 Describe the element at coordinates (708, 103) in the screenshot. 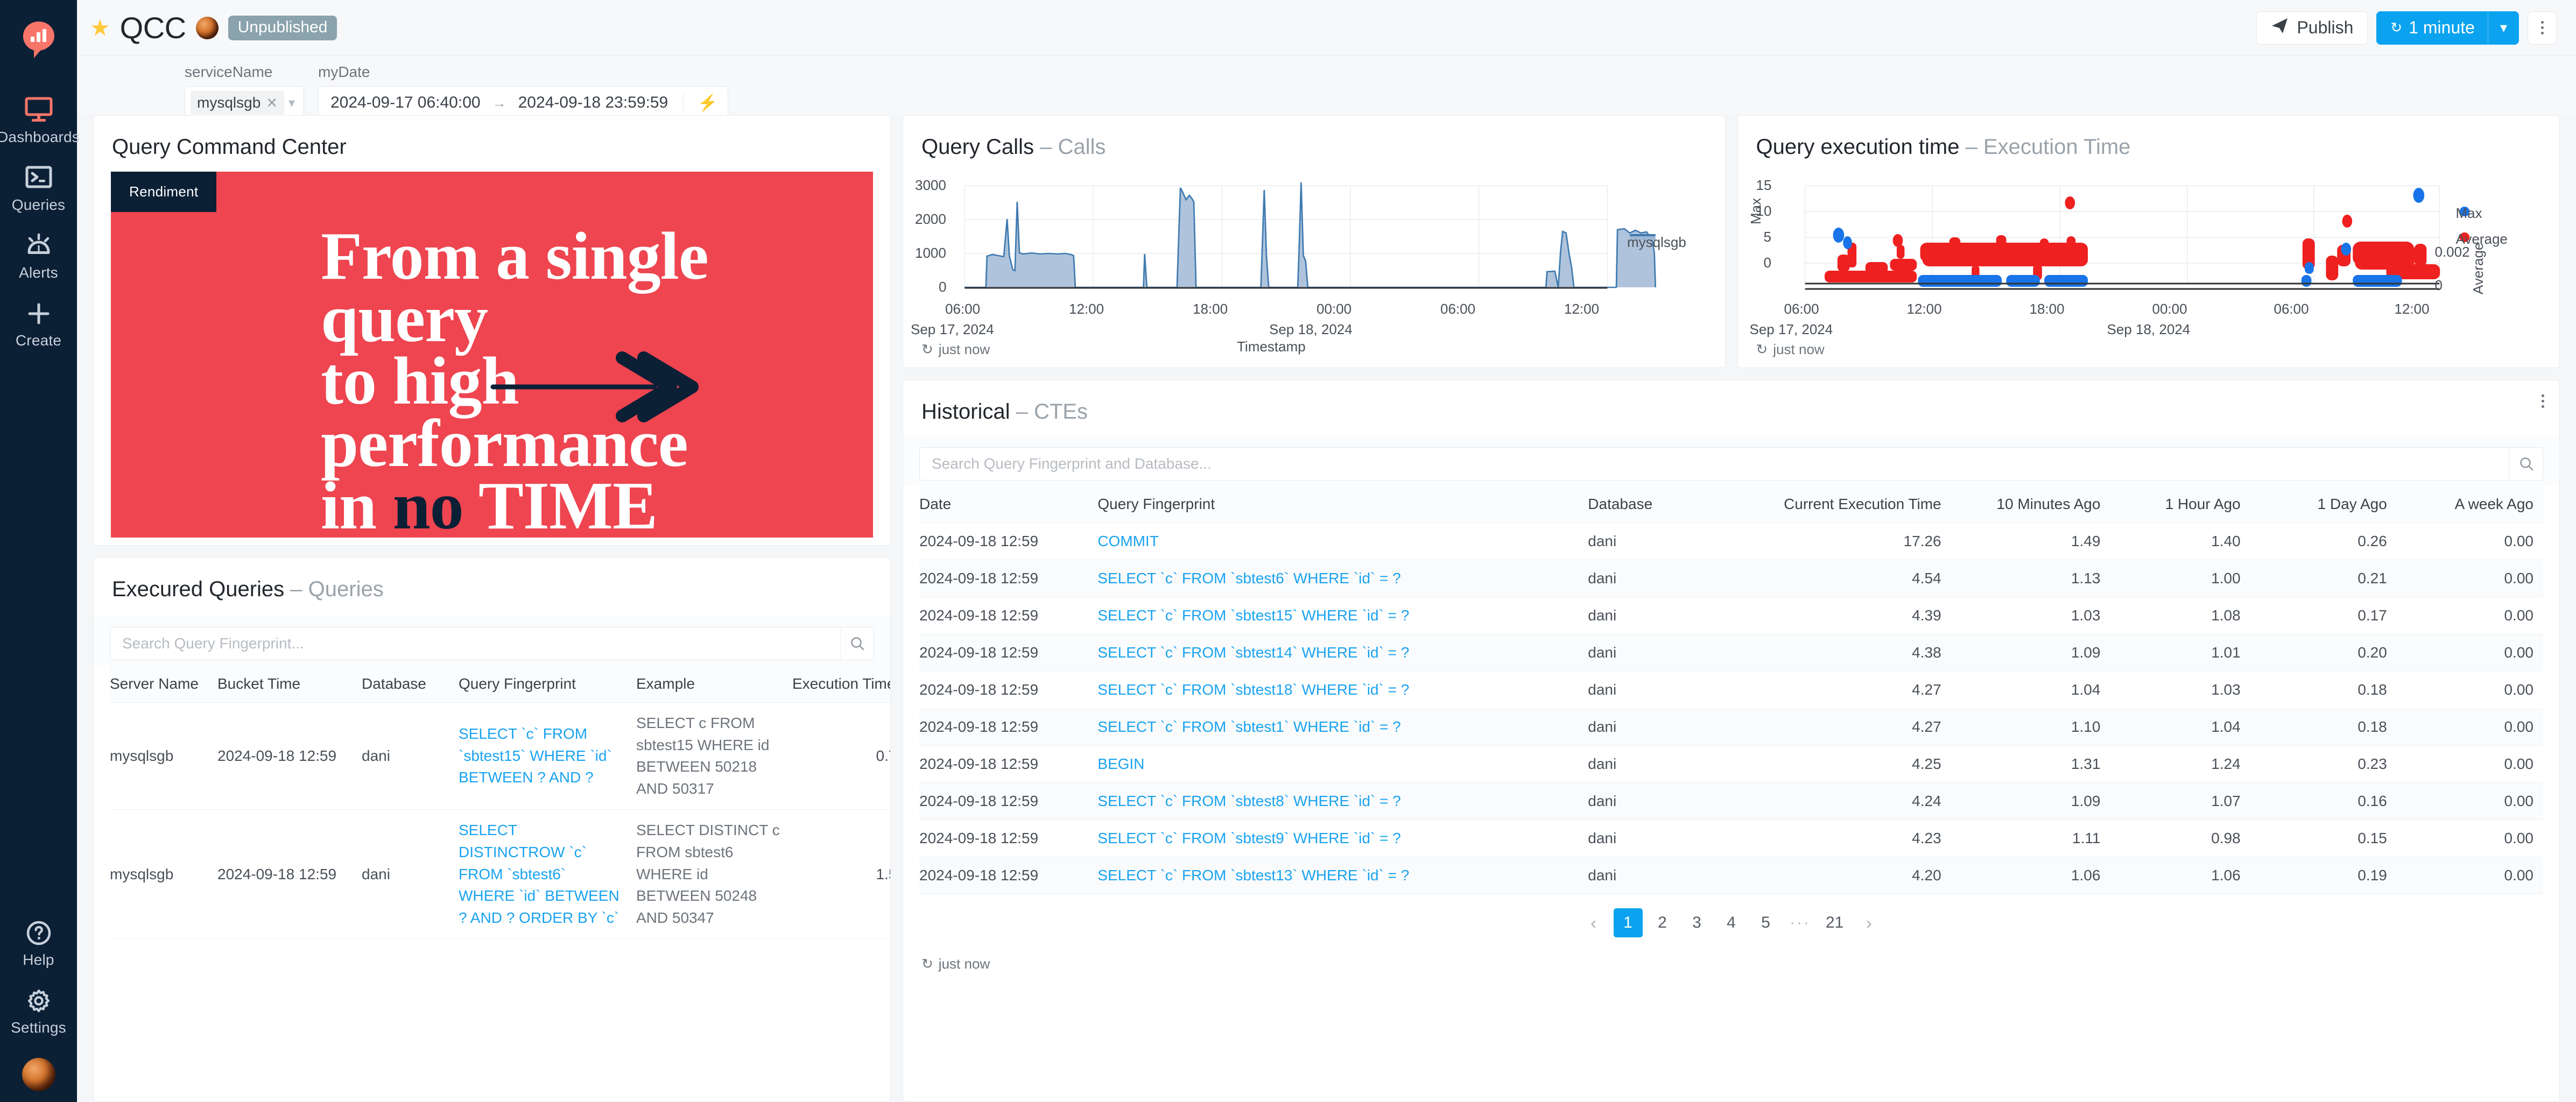

I see `lightning-bolt-icon: ⚡` at that location.